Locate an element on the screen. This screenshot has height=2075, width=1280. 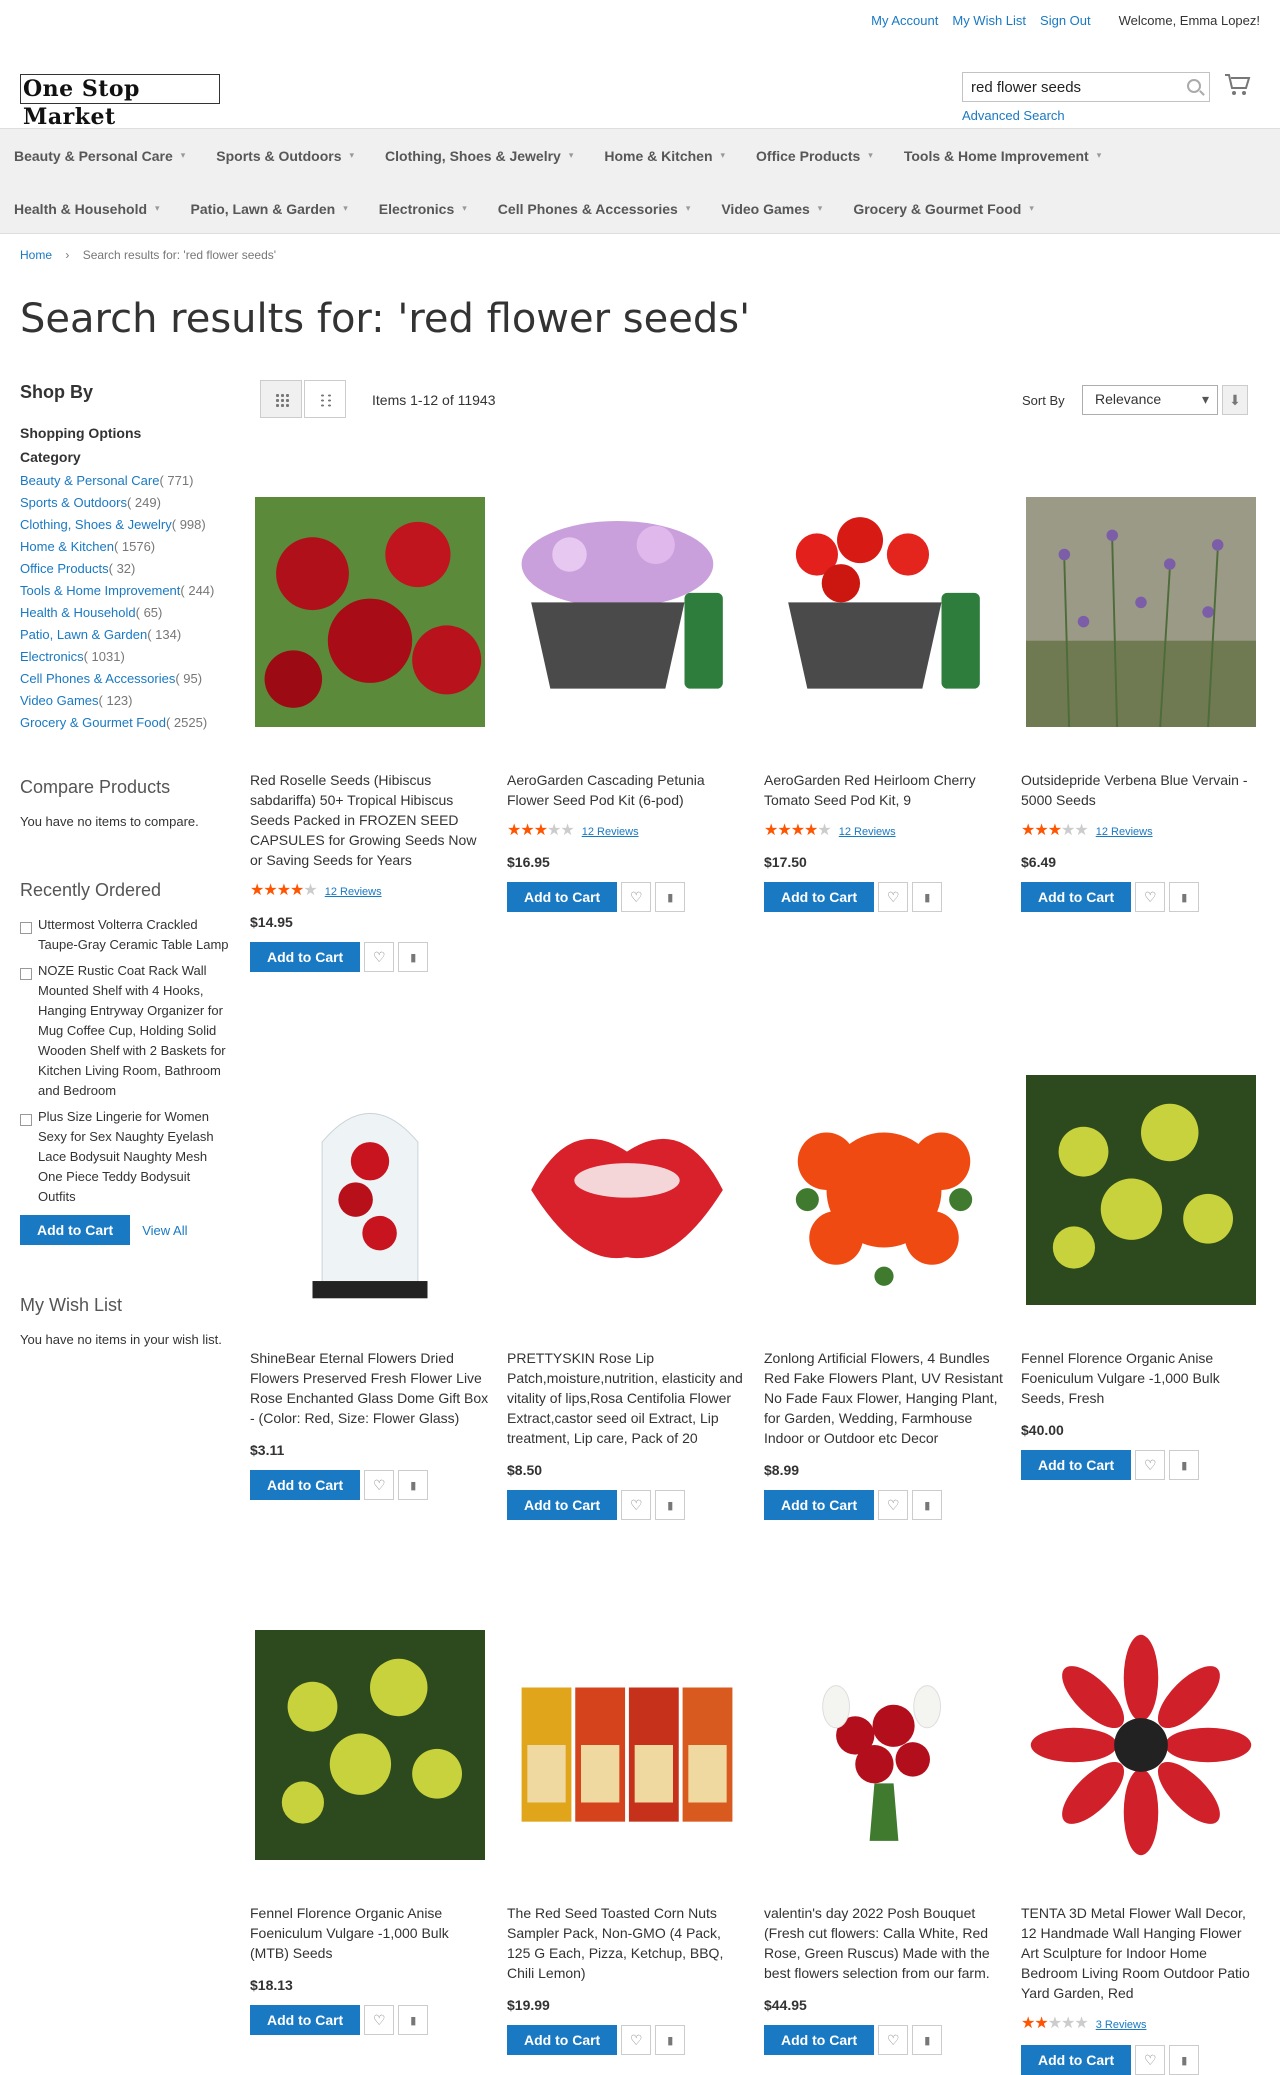
nav-item: Health & Household ▾ is located at coordinates (88, 208).